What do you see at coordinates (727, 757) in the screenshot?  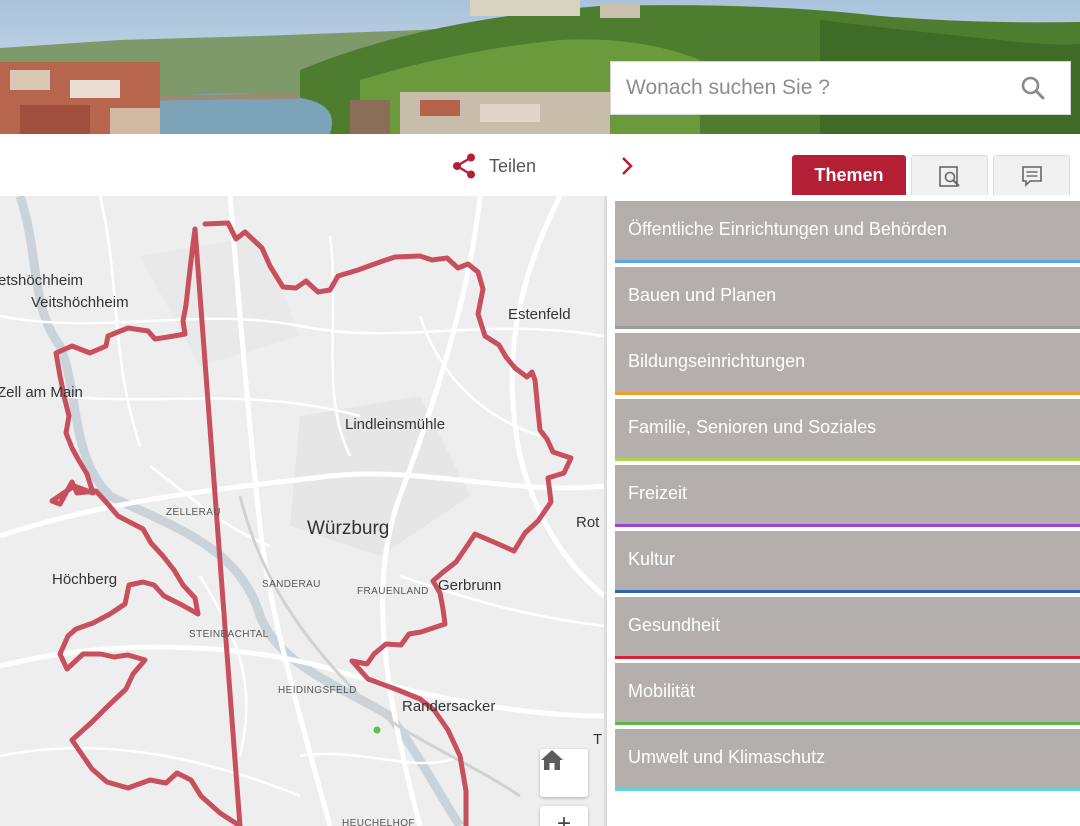 I see `theme-label: Umwelt und Klimaschutz` at bounding box center [727, 757].